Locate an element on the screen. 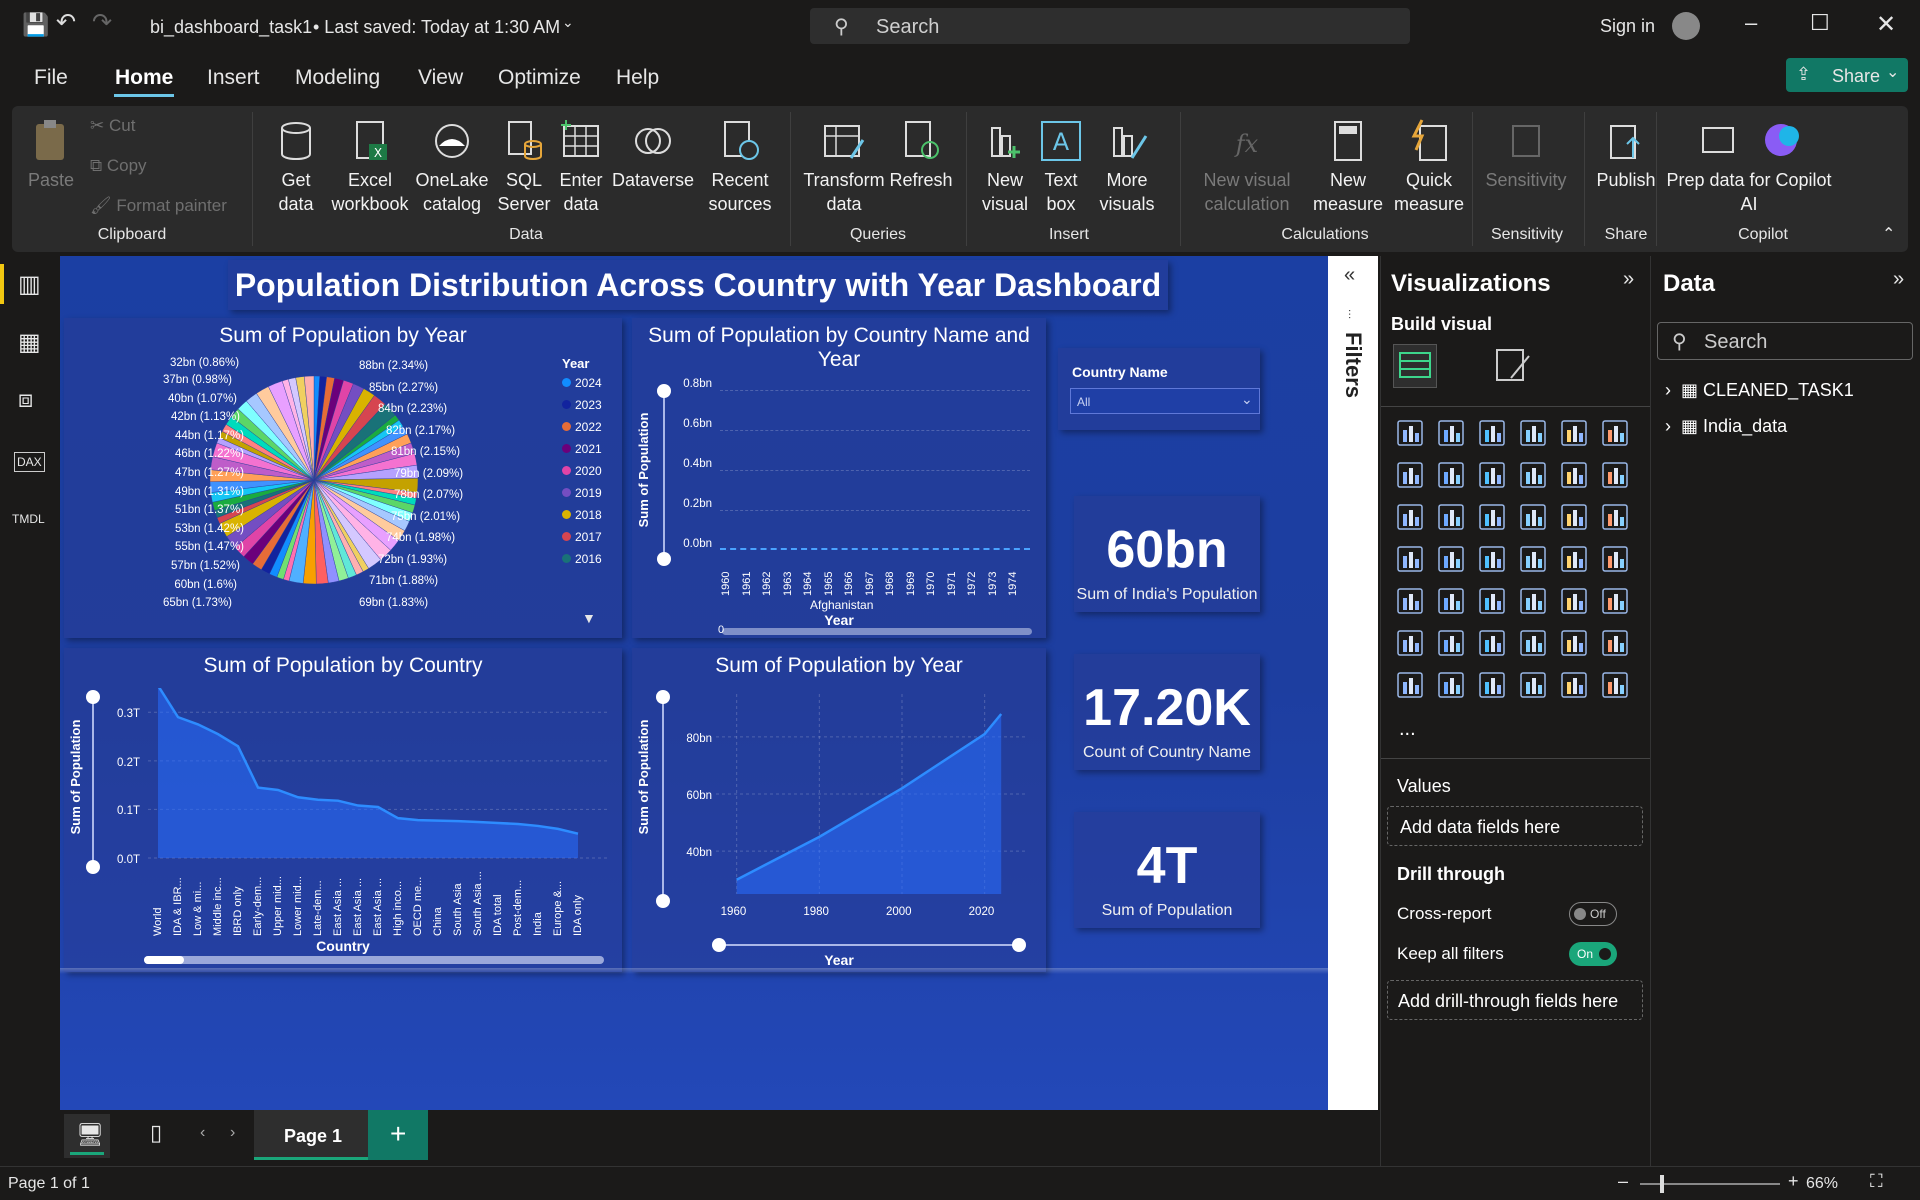 Image resolution: width=1920 pixels, height=1200 pixels. sql-server-button: SQL Server is located at coordinates (524, 167).